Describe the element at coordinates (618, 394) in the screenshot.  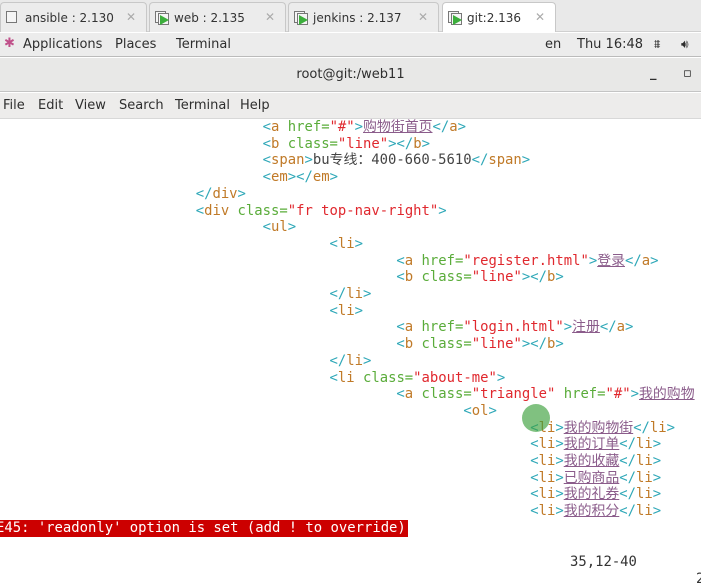
I see `attribute-value: "#"` at that location.